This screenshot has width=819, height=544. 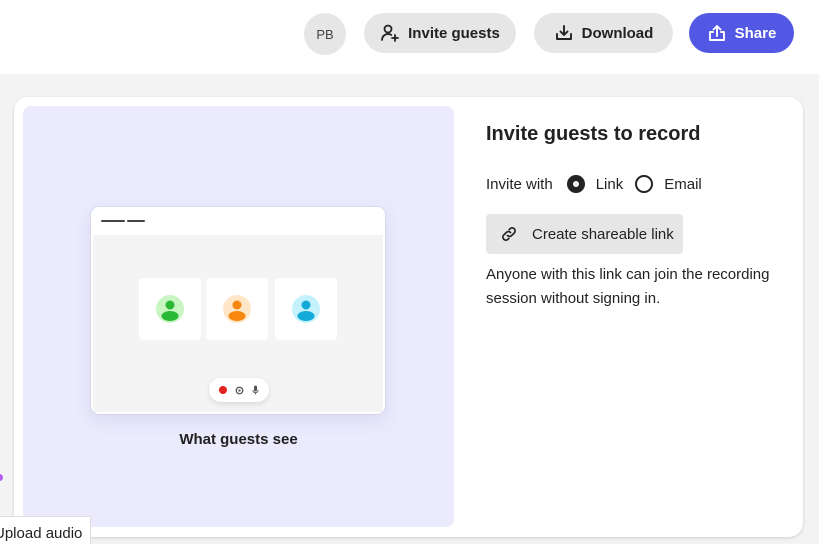 I want to click on radio-link-label: Link, so click(x=609, y=184).